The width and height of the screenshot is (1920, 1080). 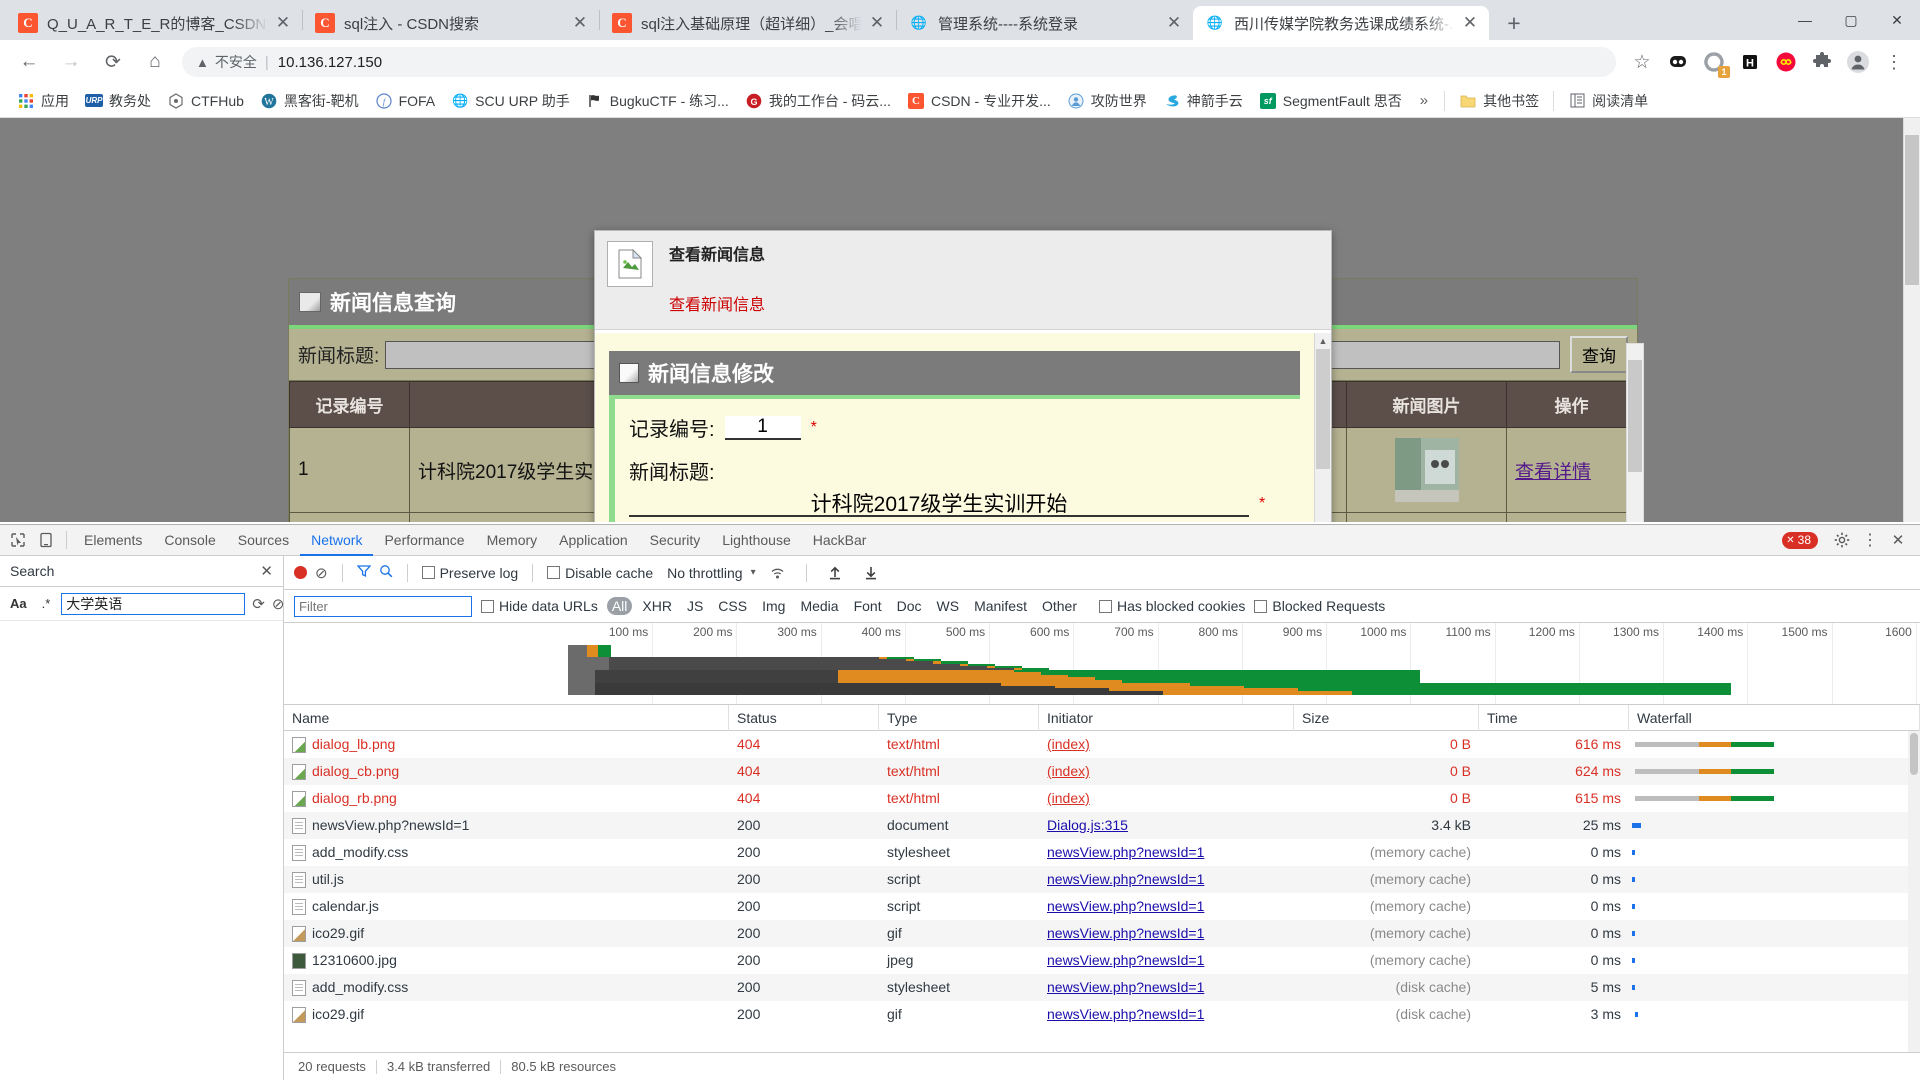 What do you see at coordinates (1514, 23) in the screenshot?
I see `new-tab-button: +` at bounding box center [1514, 23].